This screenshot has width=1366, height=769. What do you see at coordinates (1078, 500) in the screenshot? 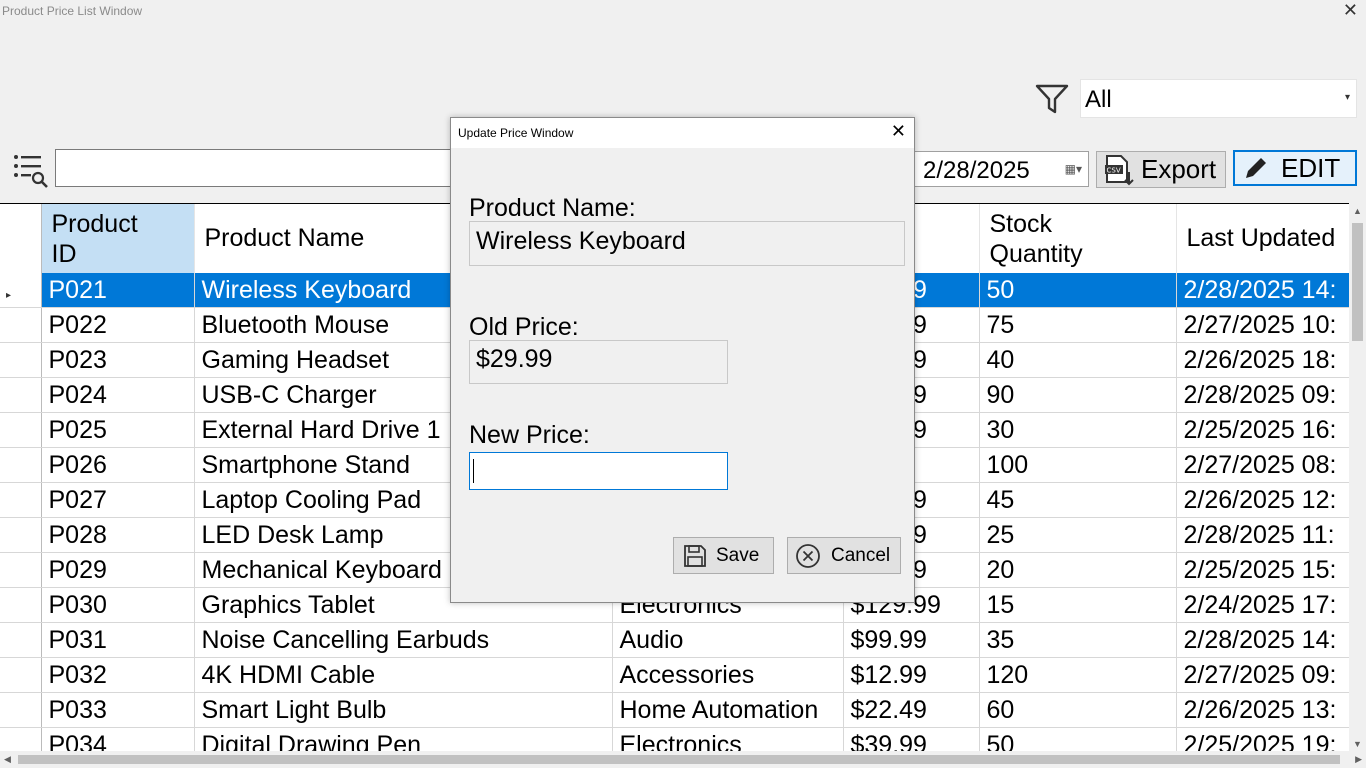
I see `cell-stock-quantity: 45` at bounding box center [1078, 500].